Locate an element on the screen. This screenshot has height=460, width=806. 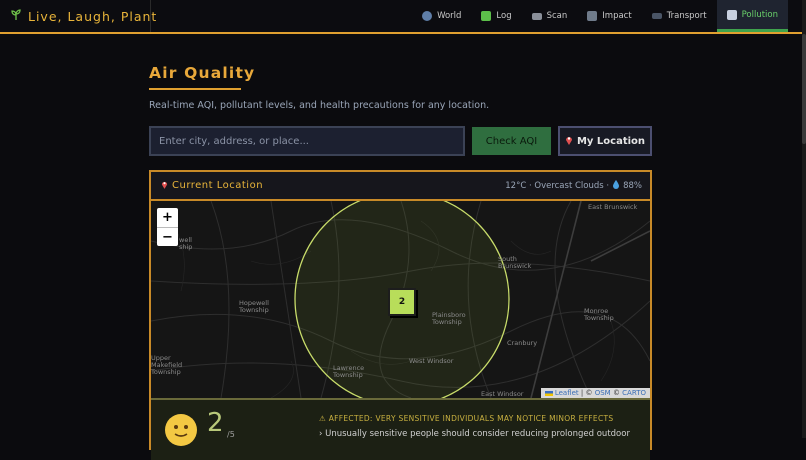
humidity-value: 88% is located at coordinates (632, 185).